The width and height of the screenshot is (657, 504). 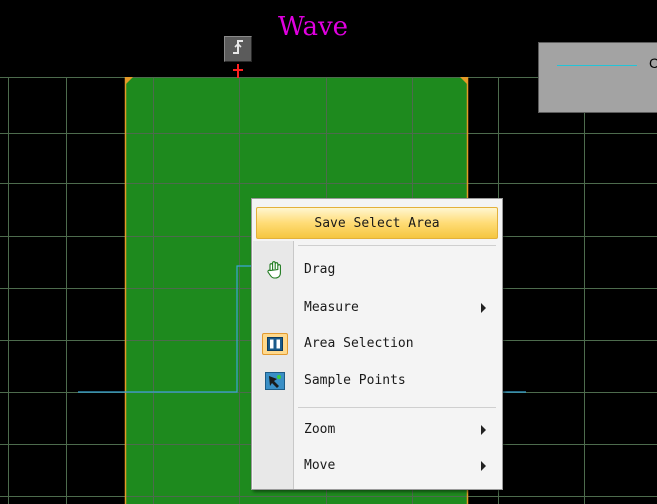 What do you see at coordinates (313, 27) in the screenshot?
I see `window-title: Wave` at bounding box center [313, 27].